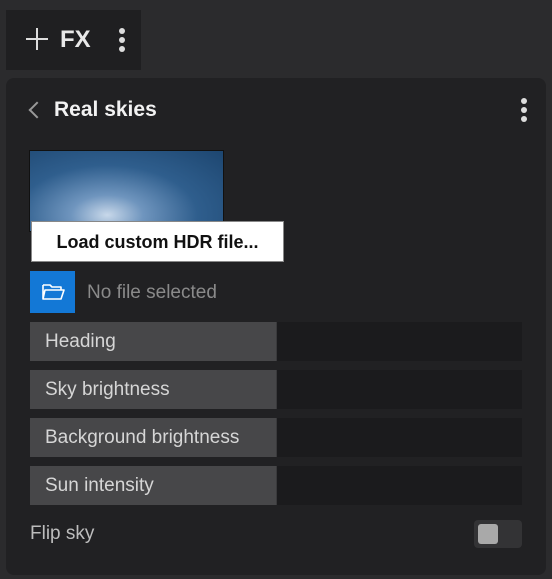 The width and height of the screenshot is (552, 579). Describe the element at coordinates (276, 389) in the screenshot. I see `slider-sky-brightness: Sky brightness` at that location.